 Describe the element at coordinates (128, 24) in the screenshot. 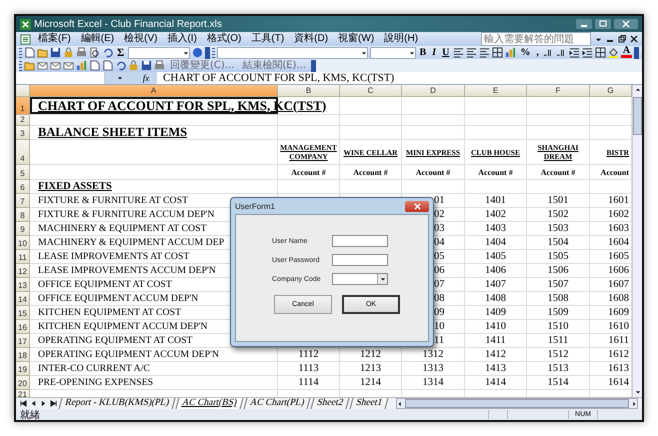

I see `window-title: Microsoft Excel - Club Financial Report.xls` at that location.